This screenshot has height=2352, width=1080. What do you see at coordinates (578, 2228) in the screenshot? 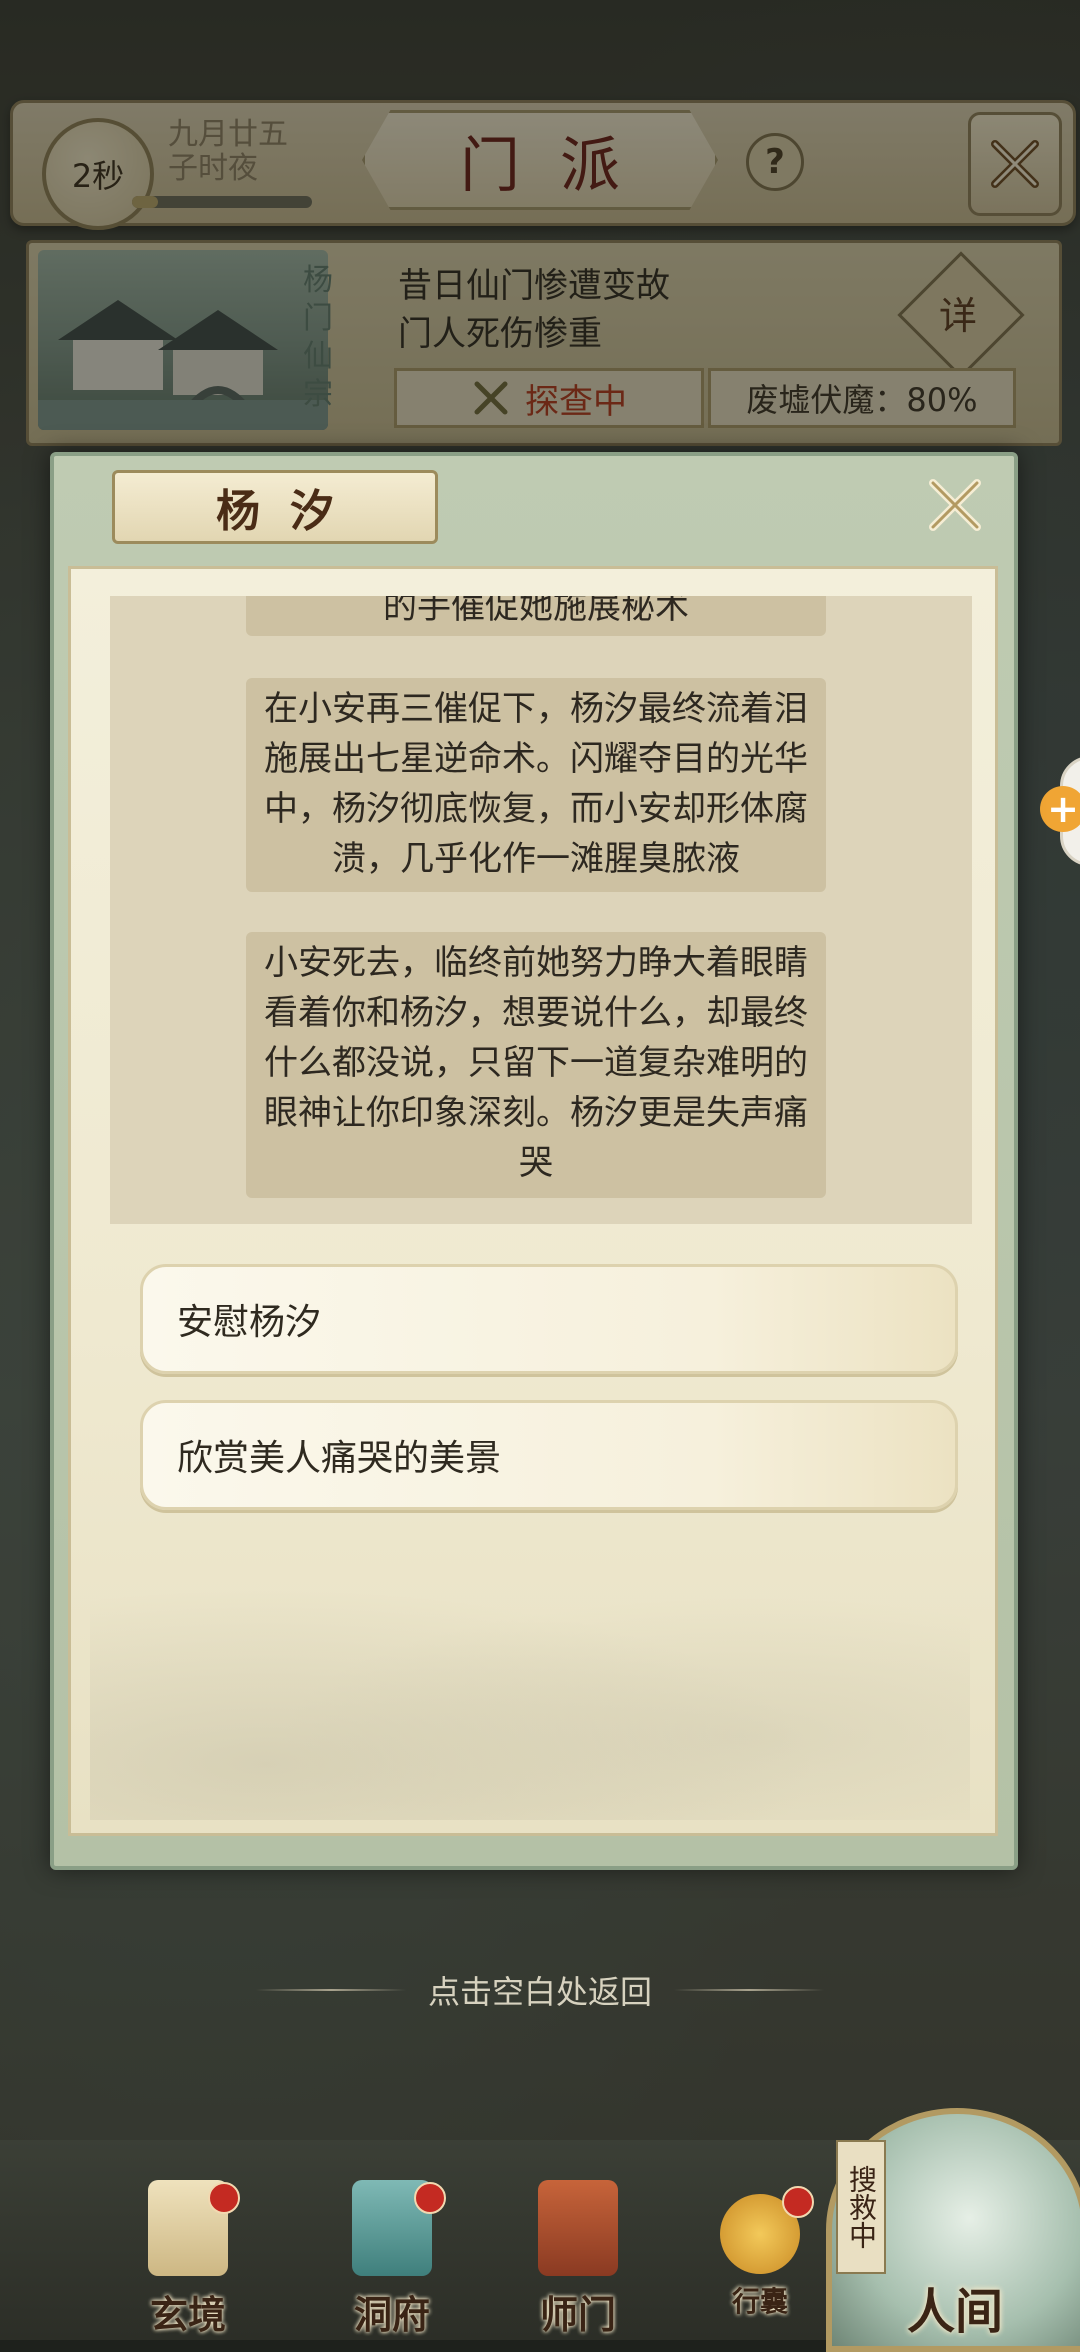
I see `banner-icon` at bounding box center [578, 2228].